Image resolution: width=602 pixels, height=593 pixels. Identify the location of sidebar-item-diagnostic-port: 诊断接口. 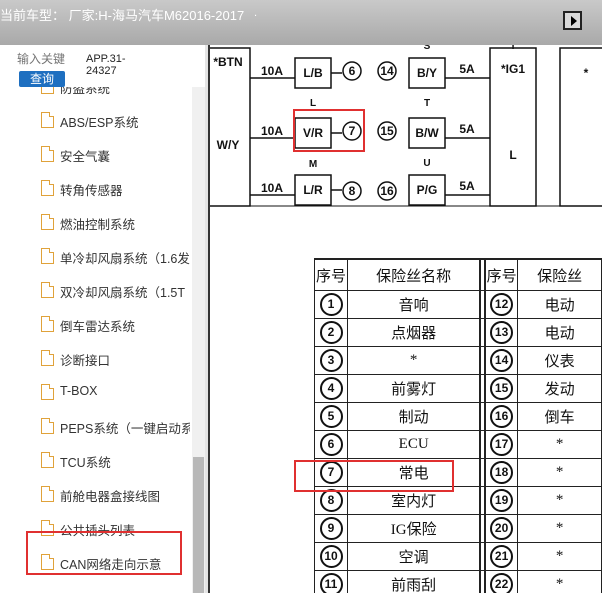
(96, 358).